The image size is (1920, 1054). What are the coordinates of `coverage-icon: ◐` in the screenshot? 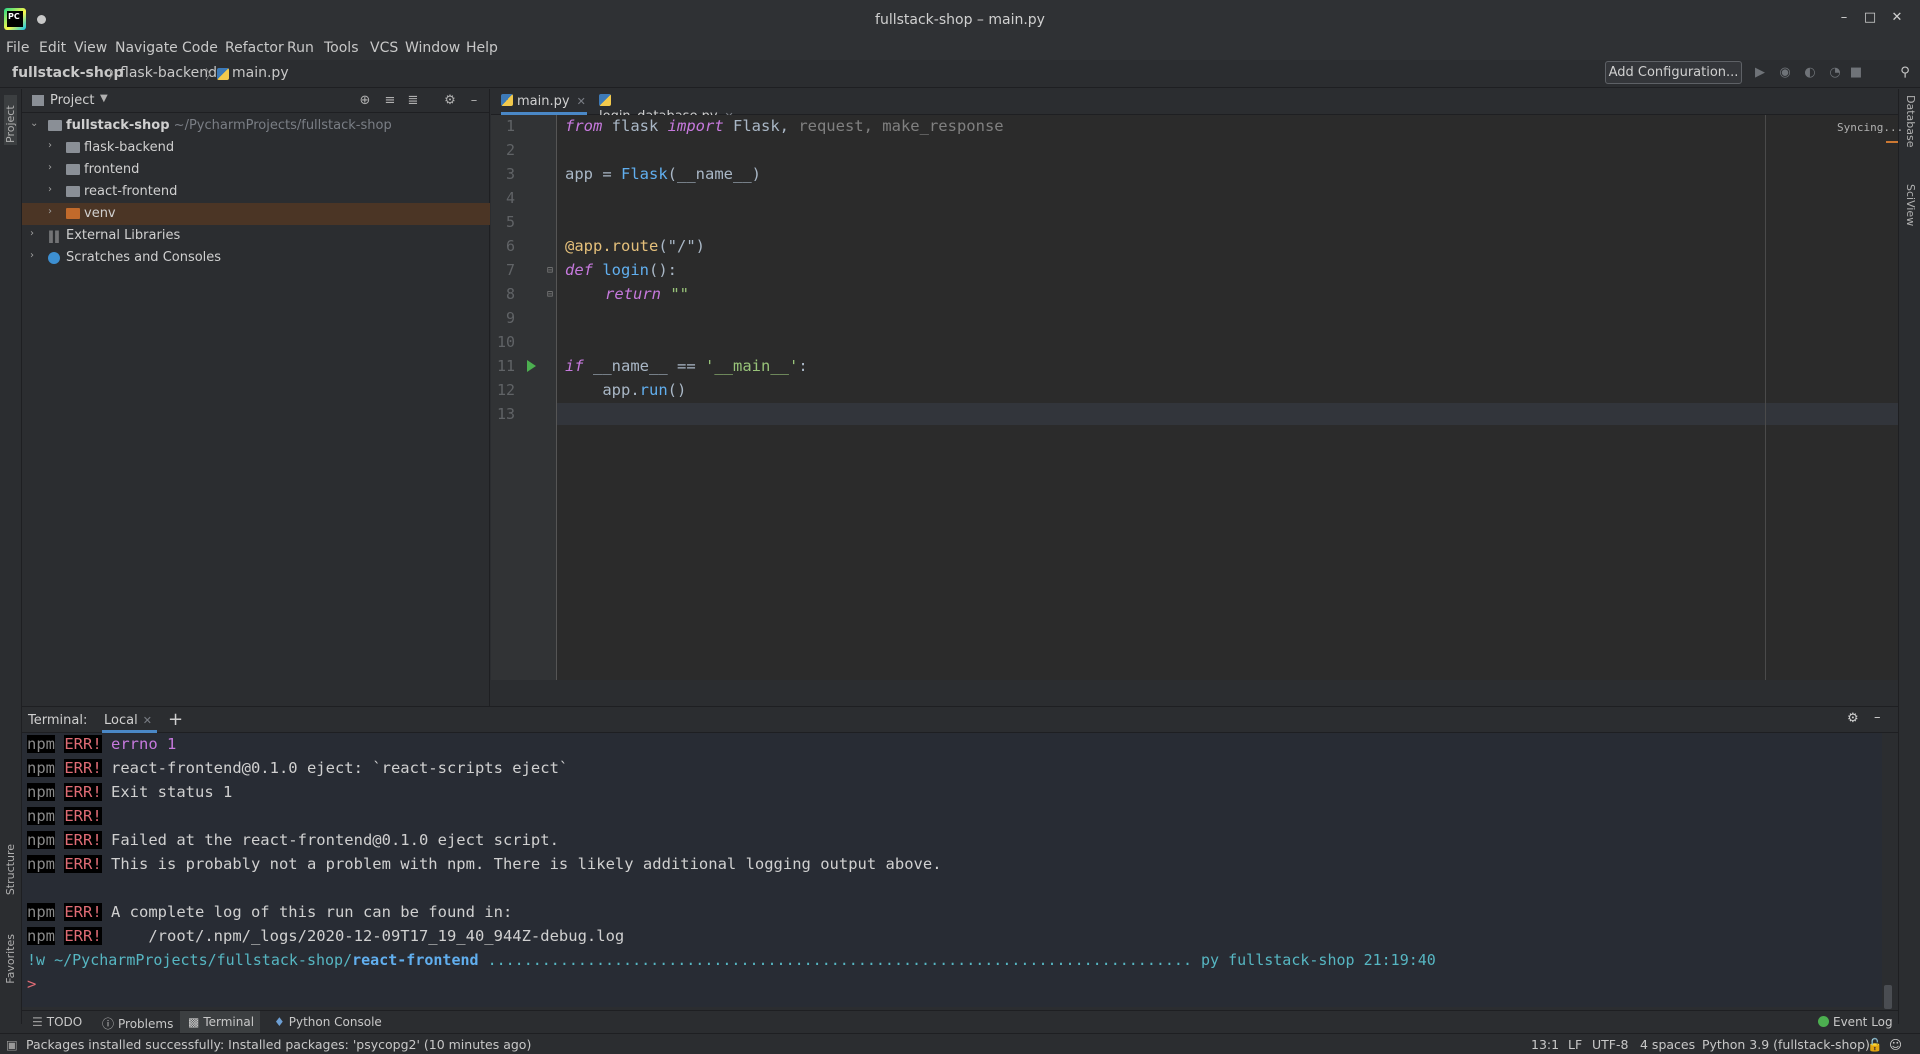 It's located at (1810, 73).